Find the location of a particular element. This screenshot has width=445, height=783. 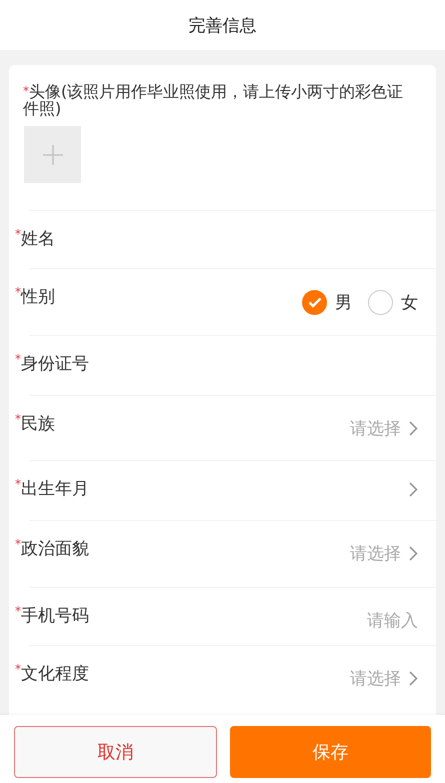

input-field: 请输入 is located at coordinates (392, 620).